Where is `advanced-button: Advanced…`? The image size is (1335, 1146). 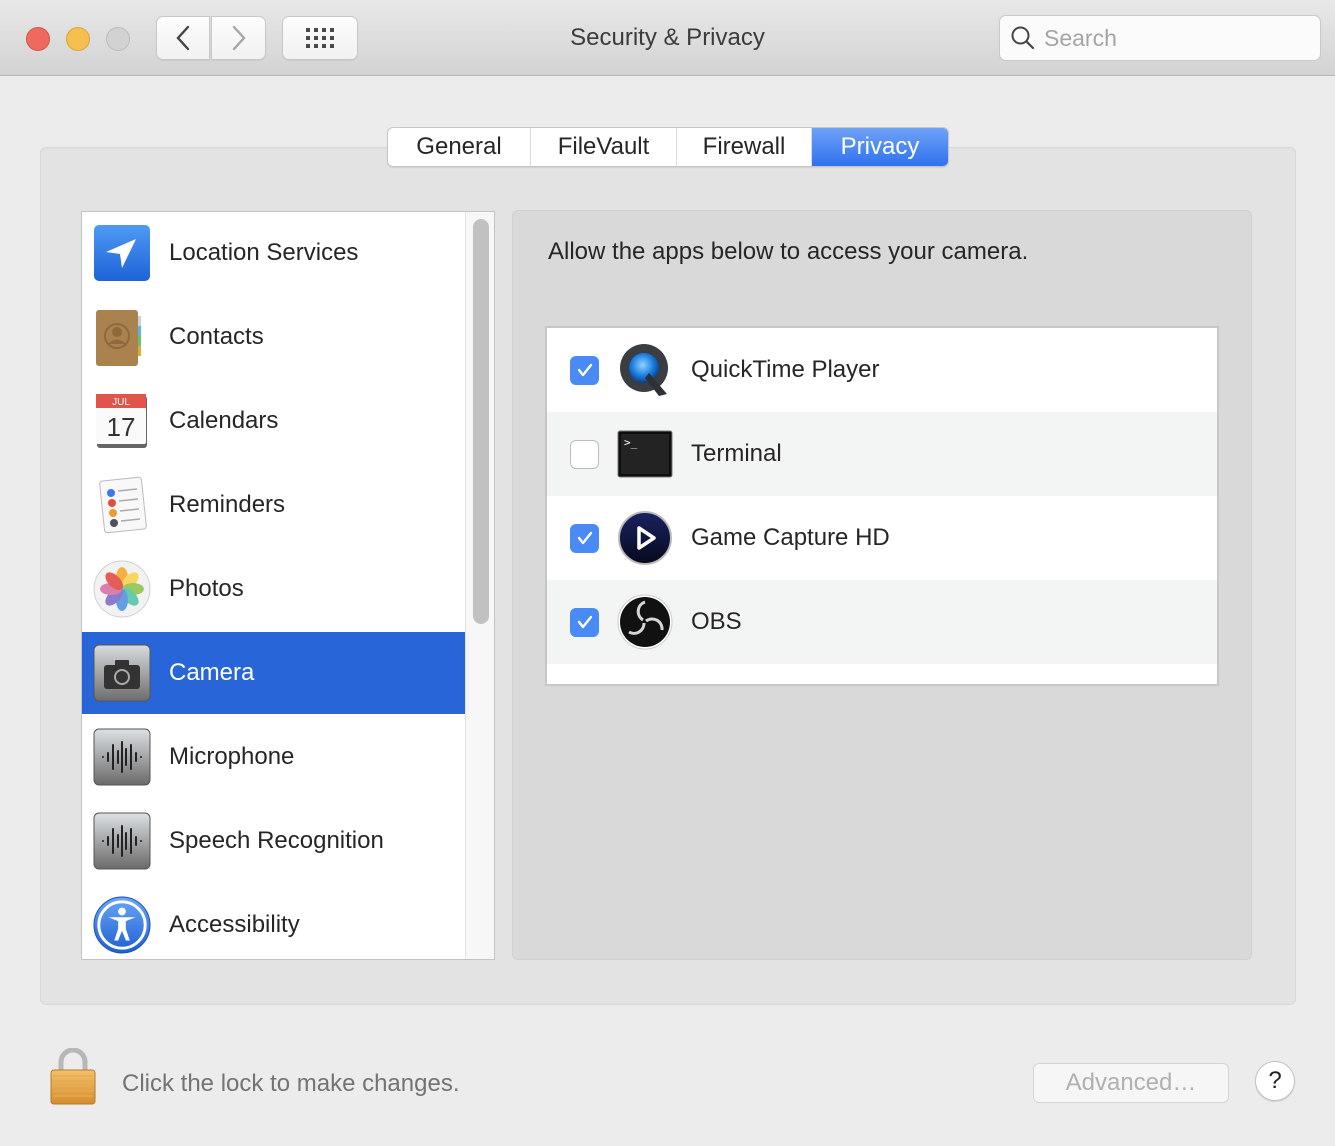 advanced-button: Advanced… is located at coordinates (1131, 1083).